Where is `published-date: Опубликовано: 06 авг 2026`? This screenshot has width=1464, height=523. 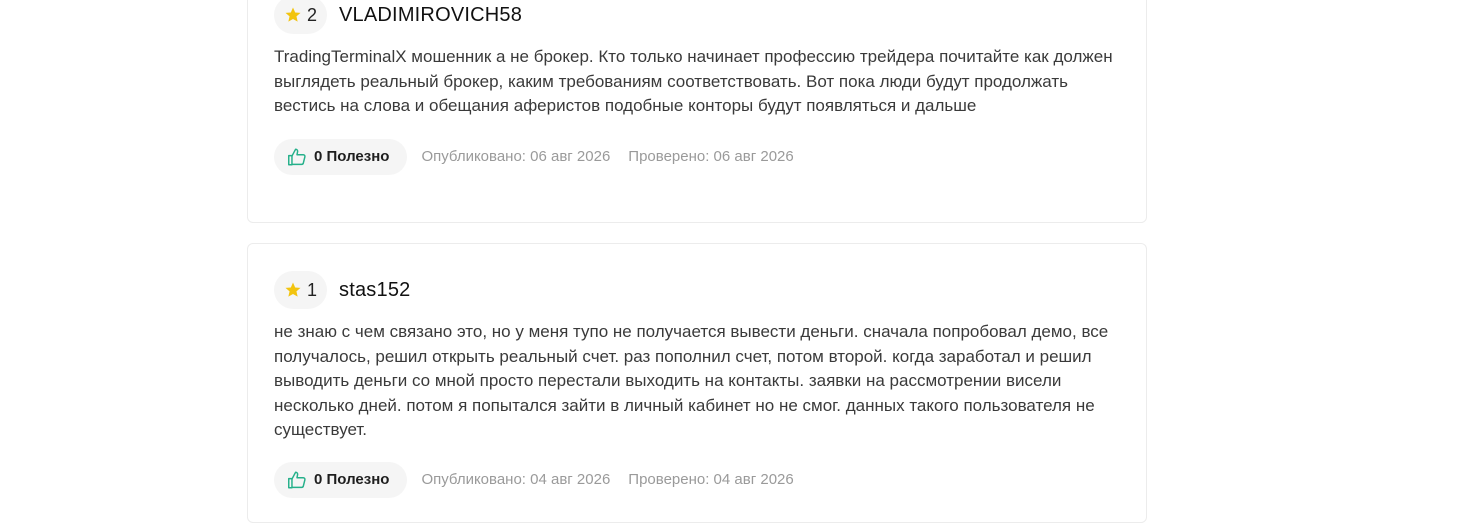
published-date: Опубликовано: 06 авг 2026 is located at coordinates (516, 156).